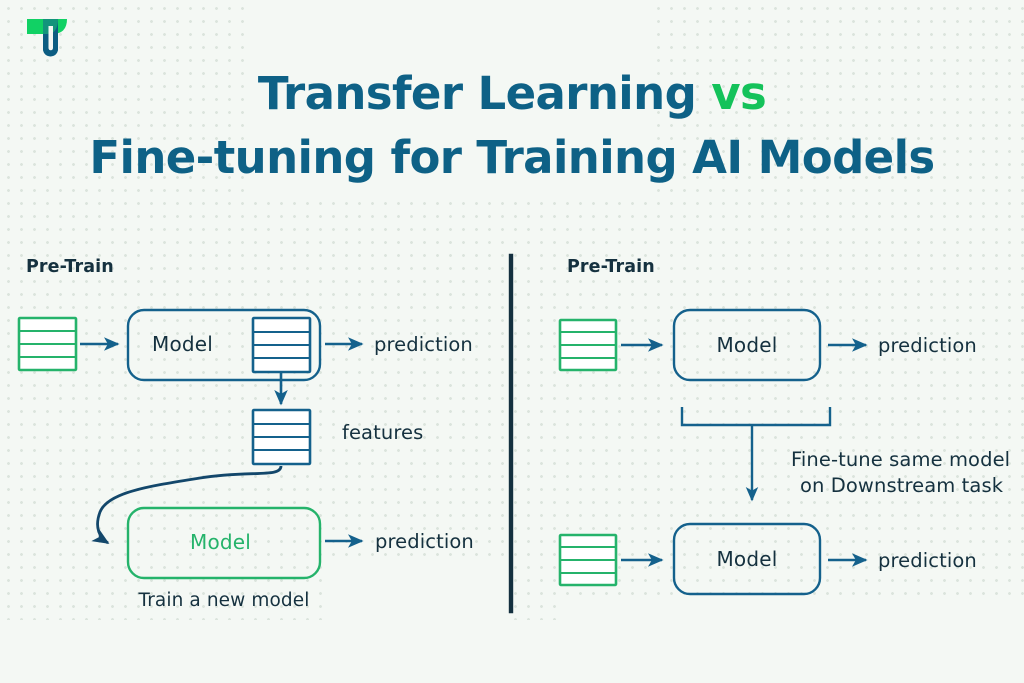 This screenshot has height=683, width=1024. What do you see at coordinates (927, 560) in the screenshot?
I see `right-prediction-bottom-label: prediction` at bounding box center [927, 560].